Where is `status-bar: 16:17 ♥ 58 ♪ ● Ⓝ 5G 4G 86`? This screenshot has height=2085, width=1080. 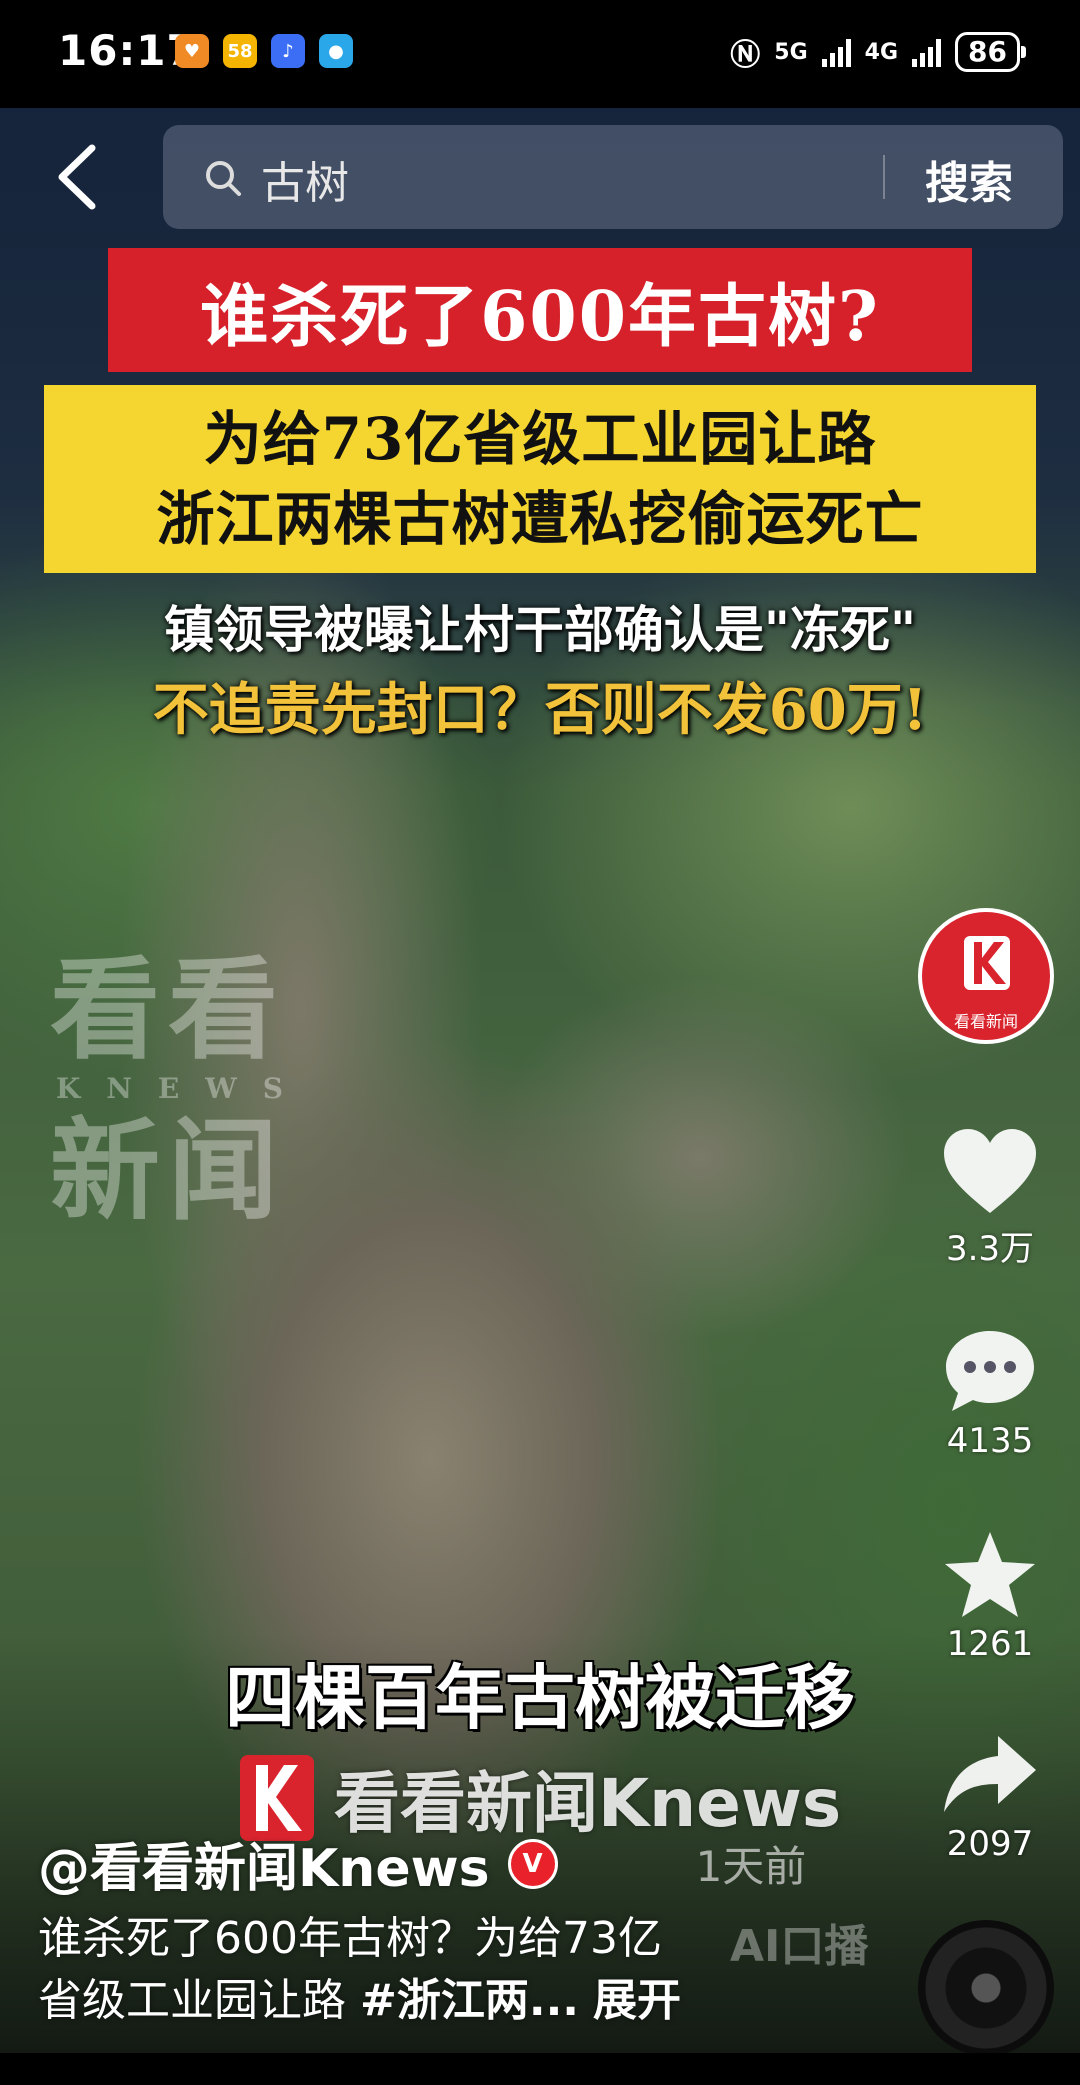
status-bar: 16:17 ♥ 58 ♪ ● Ⓝ 5G 4G 86 is located at coordinates (540, 54).